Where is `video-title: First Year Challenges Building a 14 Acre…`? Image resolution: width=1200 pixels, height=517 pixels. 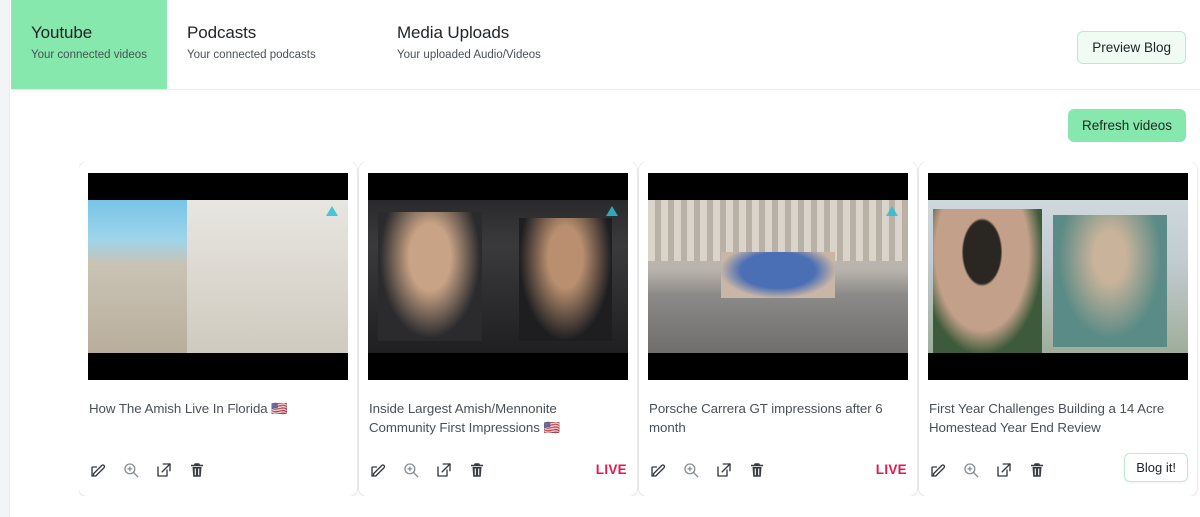 video-title: First Year Challenges Building a 14 Acre… is located at coordinates (1047, 418).